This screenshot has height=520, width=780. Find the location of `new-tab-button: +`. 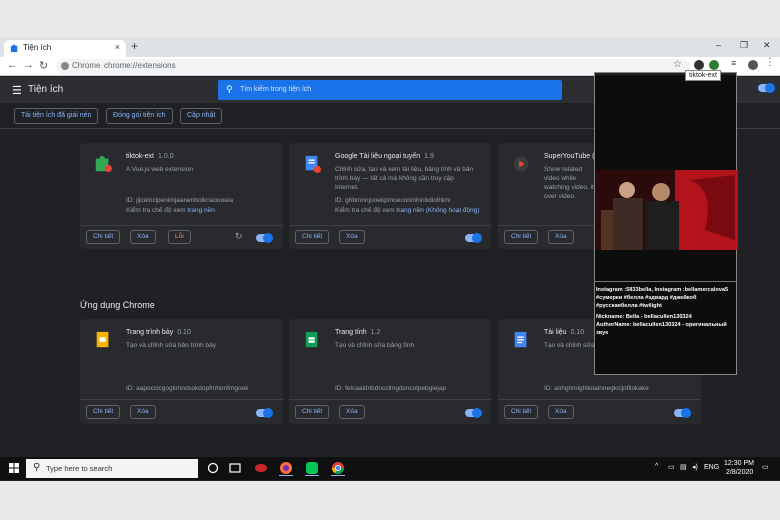

new-tab-button: + is located at coordinates (134, 46).